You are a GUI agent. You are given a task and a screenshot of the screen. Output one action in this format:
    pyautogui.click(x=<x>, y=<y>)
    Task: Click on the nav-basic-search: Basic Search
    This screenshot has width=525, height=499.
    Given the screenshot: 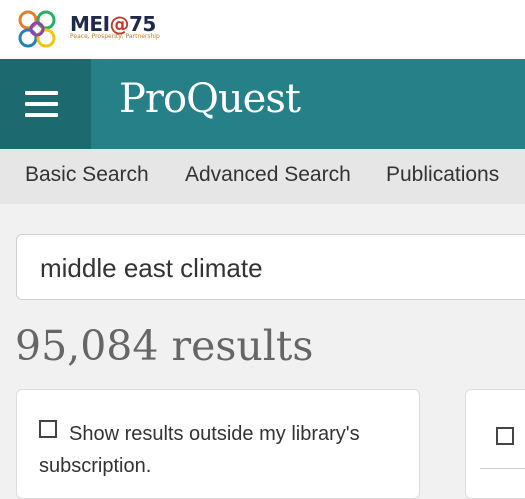 What is the action you would take?
    pyautogui.click(x=87, y=175)
    